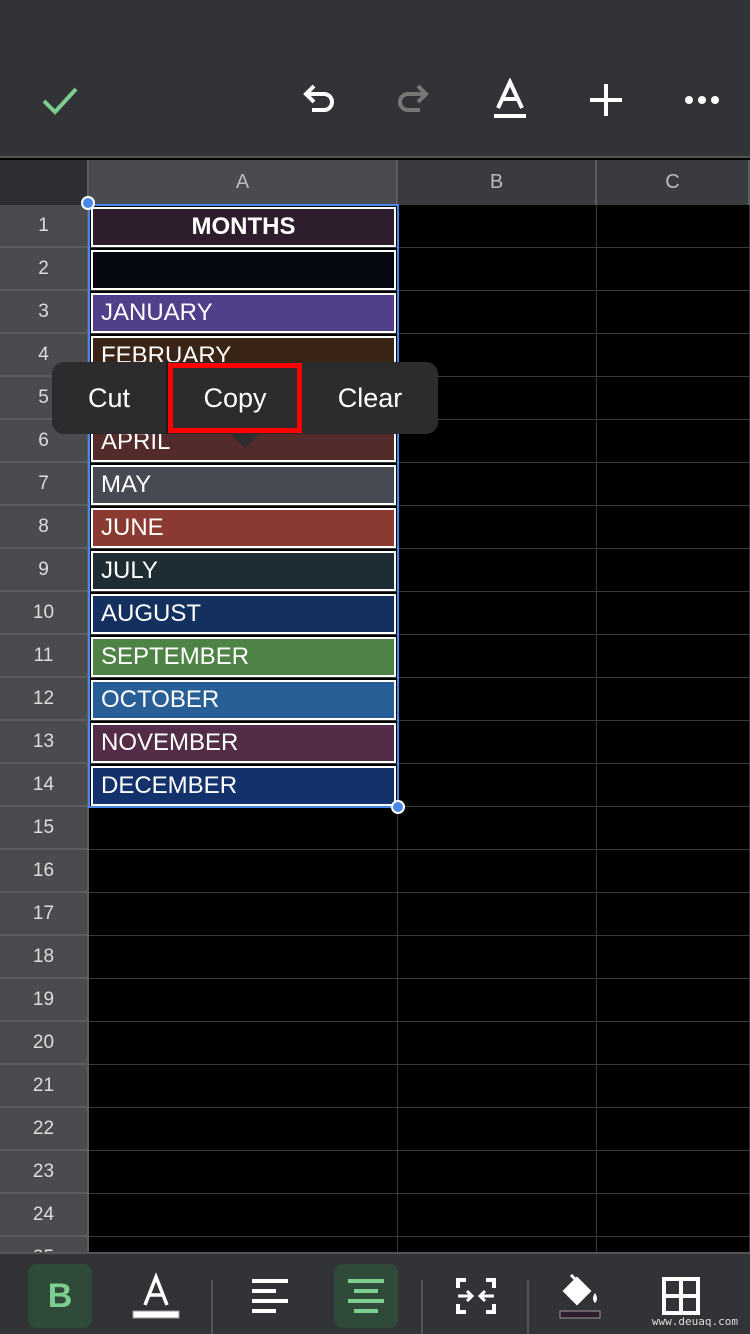 The width and height of the screenshot is (750, 1334). I want to click on cell-a7: MAY, so click(243, 485).